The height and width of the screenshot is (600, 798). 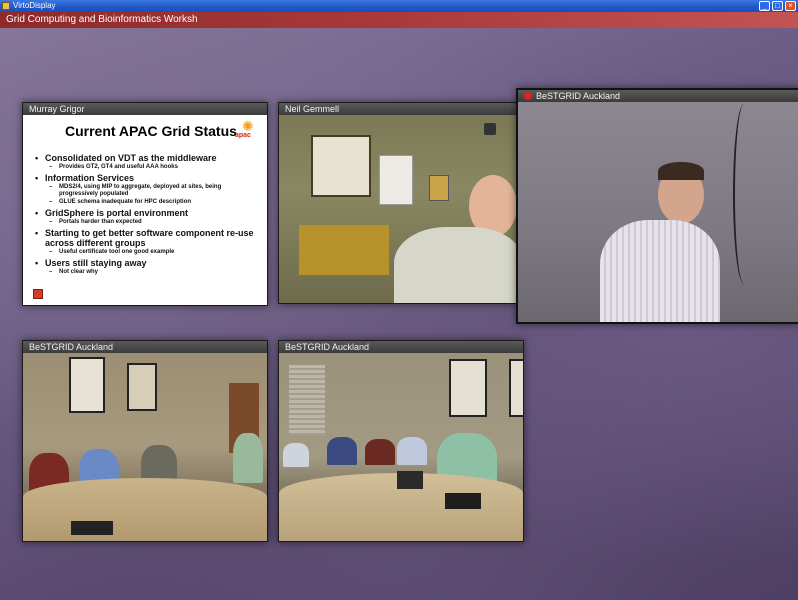 I want to click on bullet-item: Users still staying away, so click(x=147, y=263).